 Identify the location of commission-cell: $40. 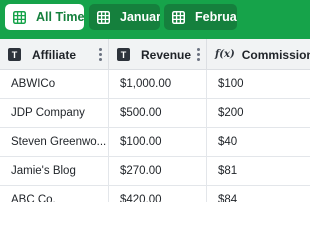
(258, 142).